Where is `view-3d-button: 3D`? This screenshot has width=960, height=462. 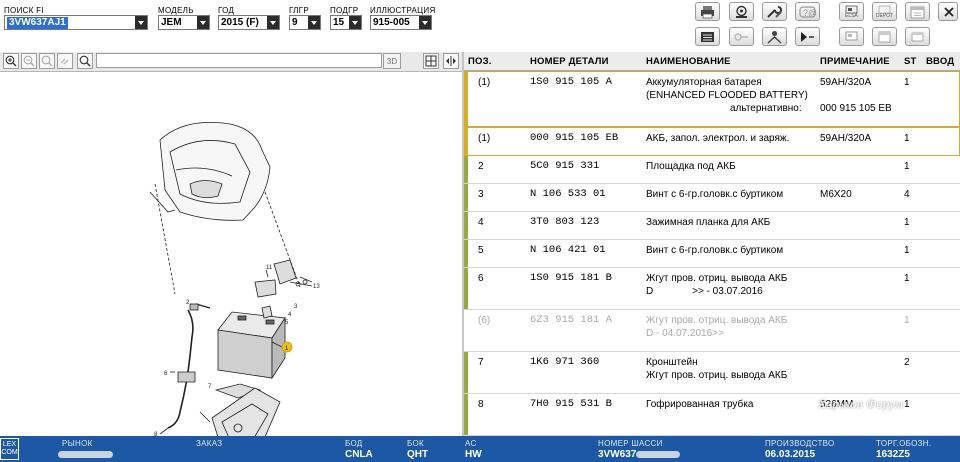
view-3d-button: 3D is located at coordinates (392, 61).